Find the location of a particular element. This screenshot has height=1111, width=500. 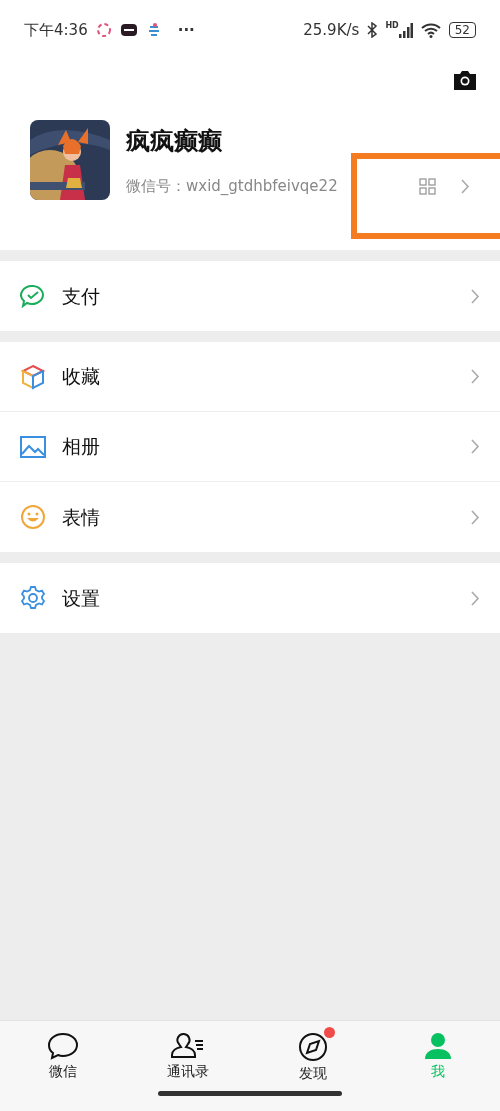

contacts-icon is located at coordinates (187, 1046).